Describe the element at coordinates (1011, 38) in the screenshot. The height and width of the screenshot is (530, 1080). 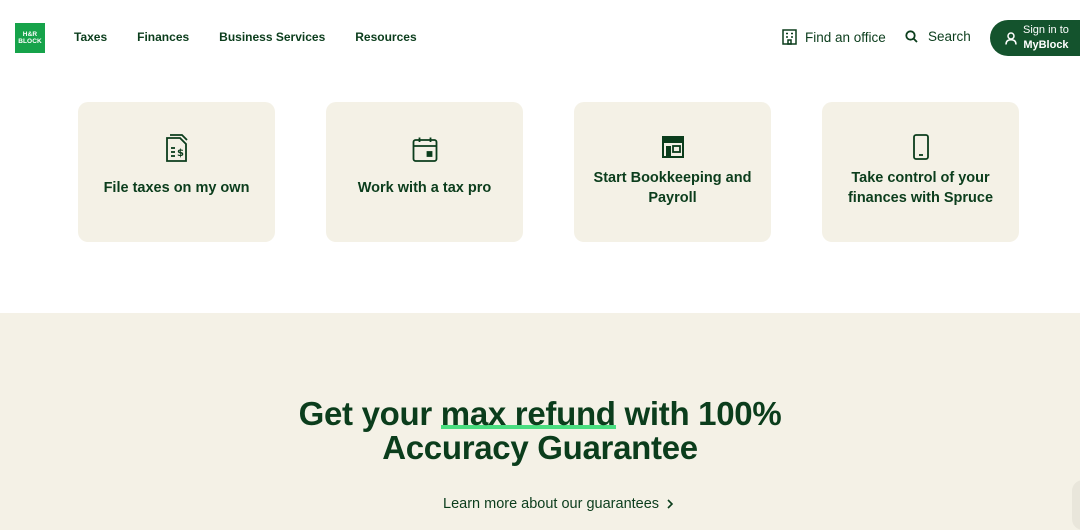
I see `user-icon` at that location.